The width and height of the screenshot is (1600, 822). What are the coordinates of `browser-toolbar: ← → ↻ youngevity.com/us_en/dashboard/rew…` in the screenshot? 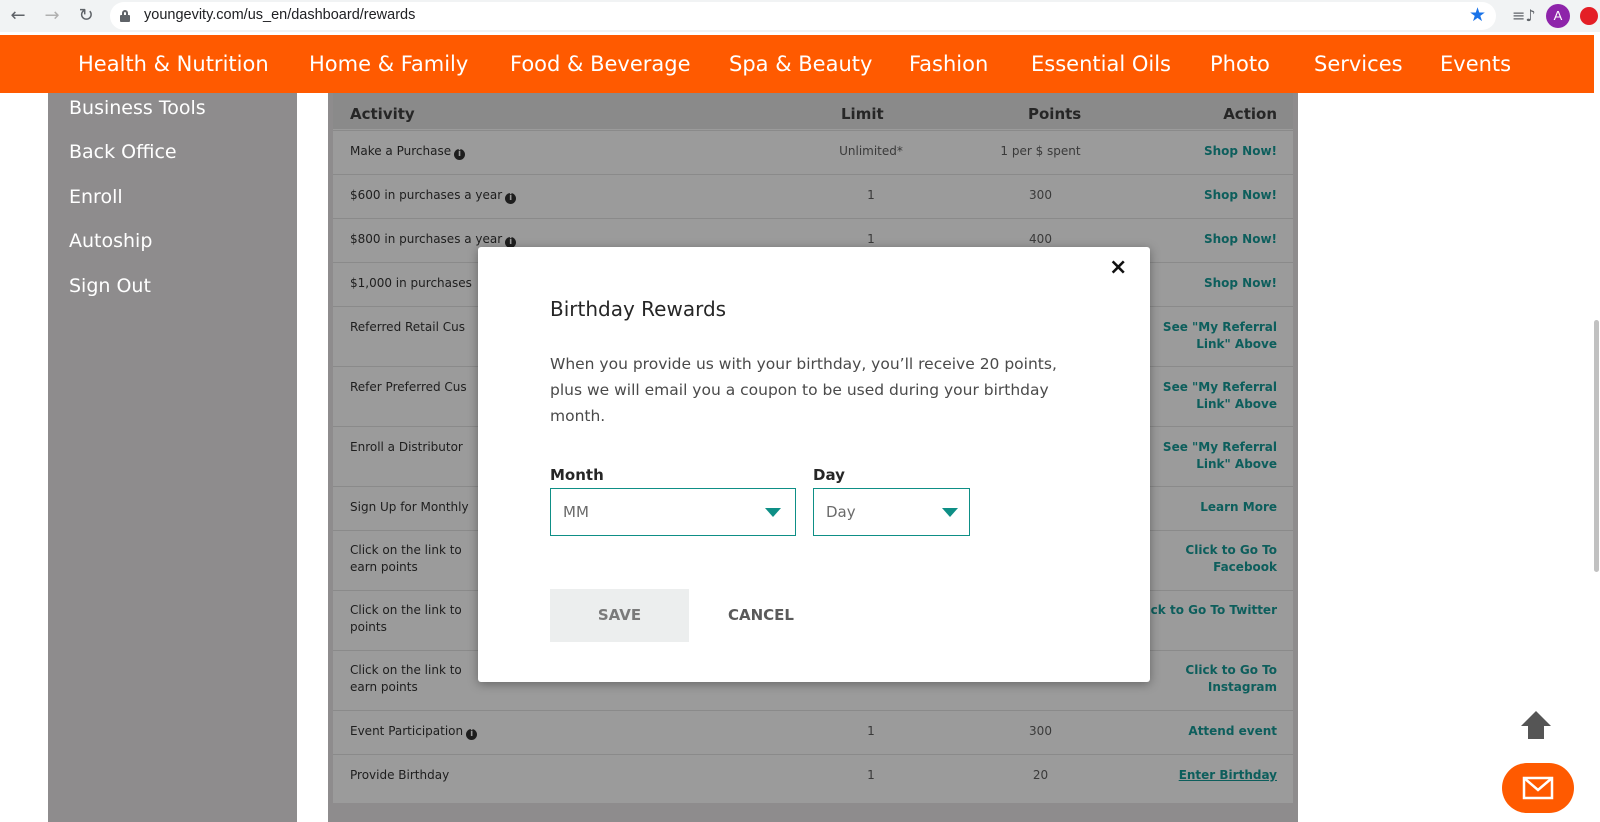 It's located at (800, 16).